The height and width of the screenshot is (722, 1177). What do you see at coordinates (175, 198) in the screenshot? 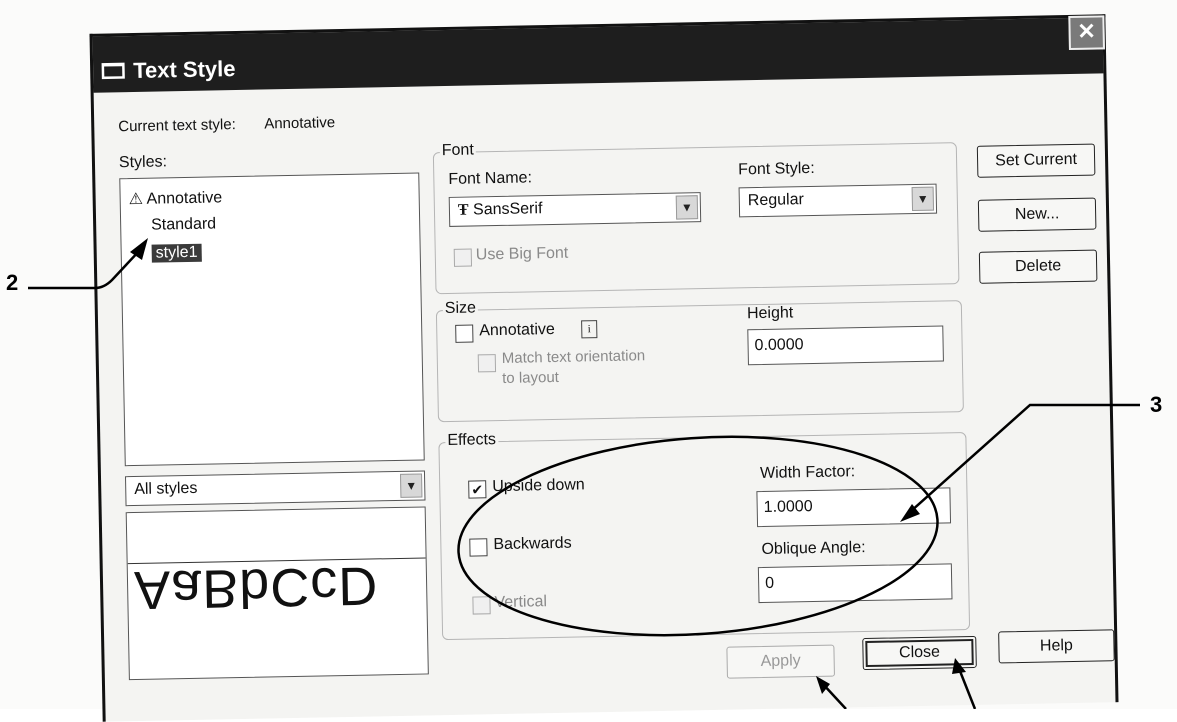
I see `list-item-annotative: ⚠ Annotative` at bounding box center [175, 198].